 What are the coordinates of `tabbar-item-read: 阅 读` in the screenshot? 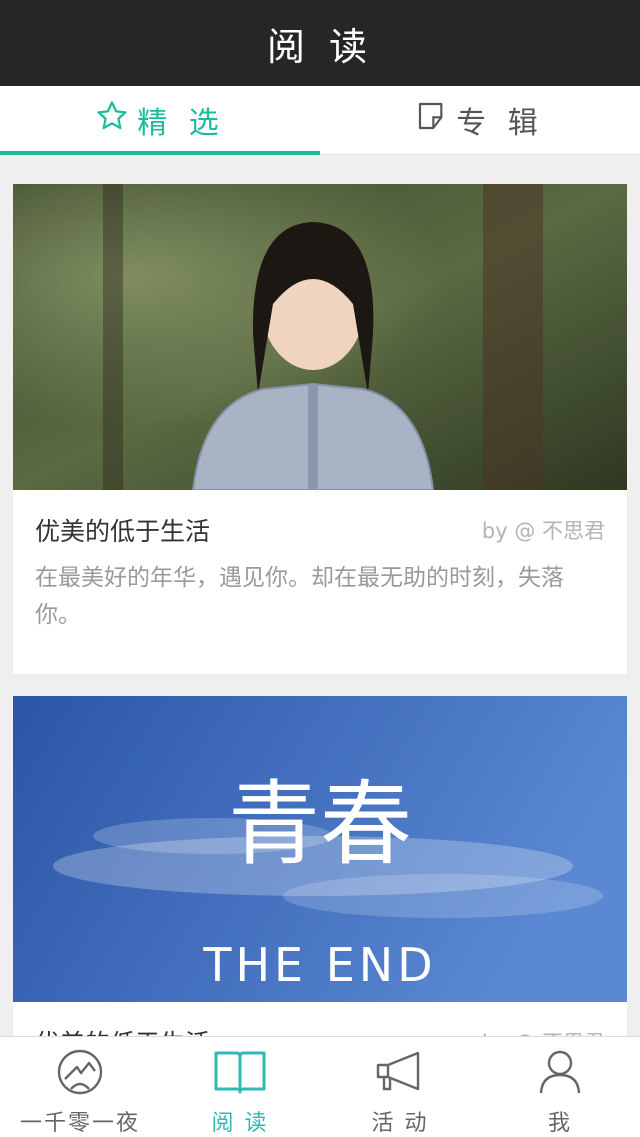 It's located at (240, 1087).